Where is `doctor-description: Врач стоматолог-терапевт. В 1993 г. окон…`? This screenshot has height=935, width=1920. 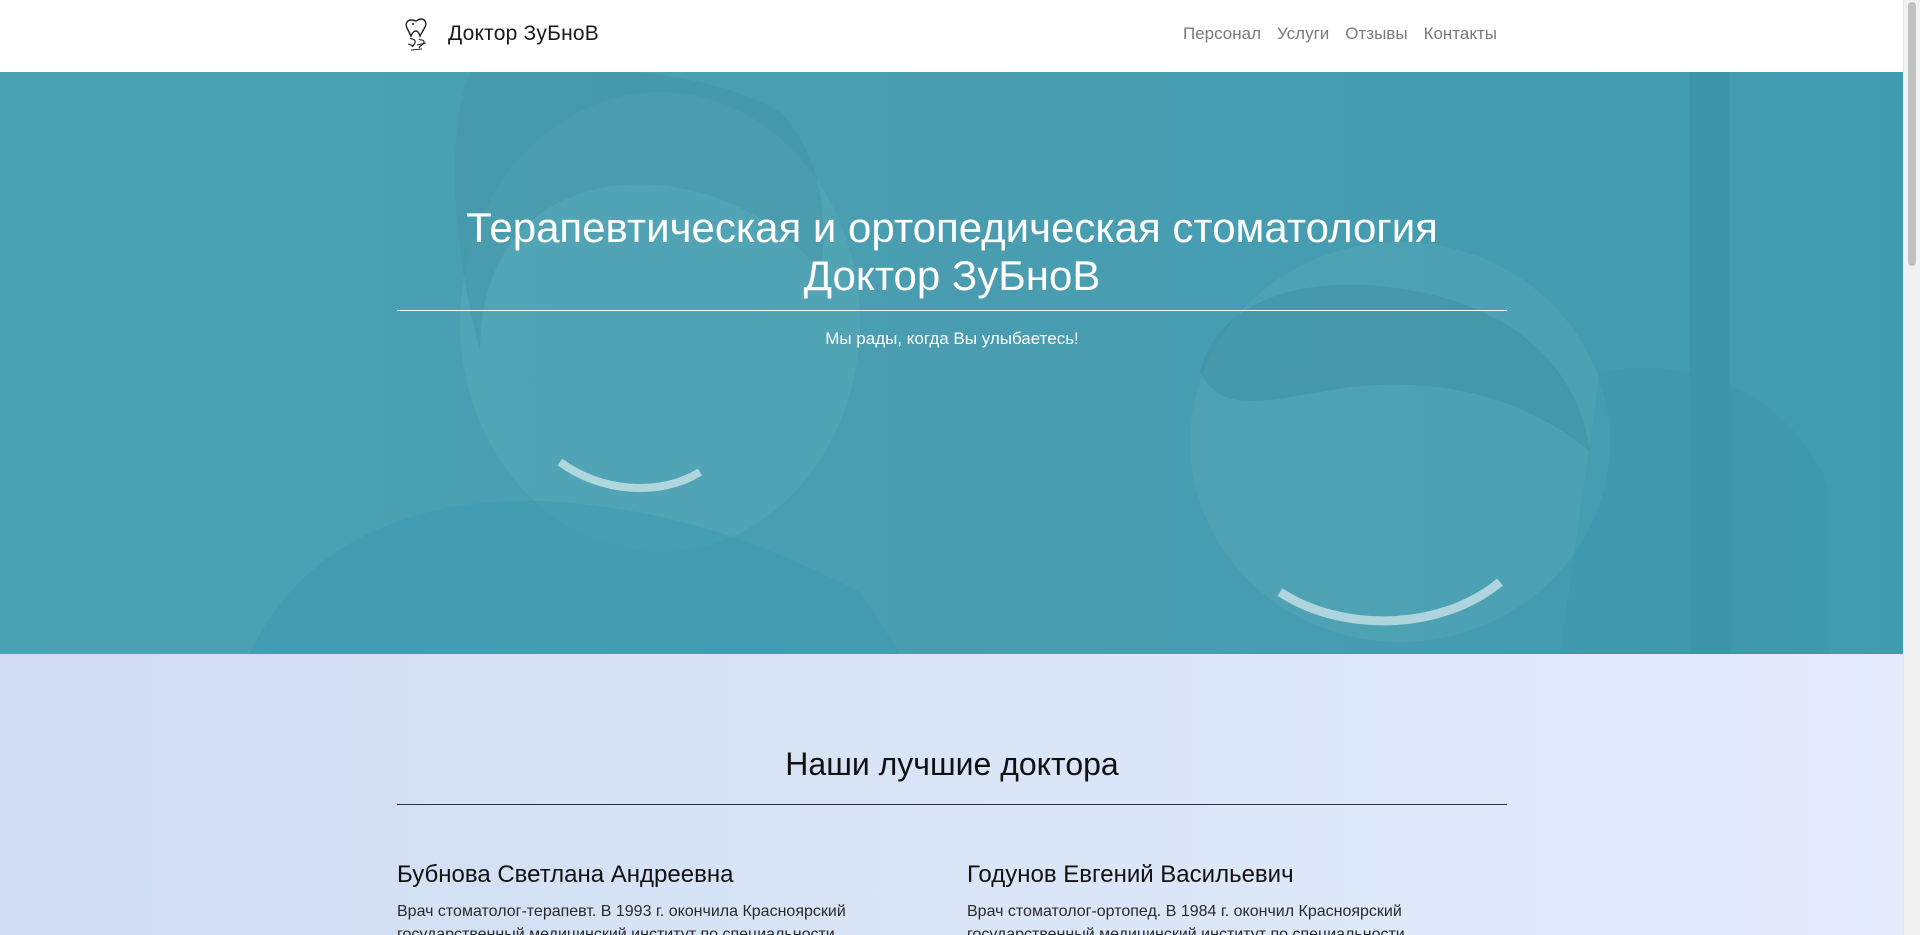
doctor-description: Врач стоматолог-терапевт. В 1993 г. окон… is located at coordinates (621, 919).